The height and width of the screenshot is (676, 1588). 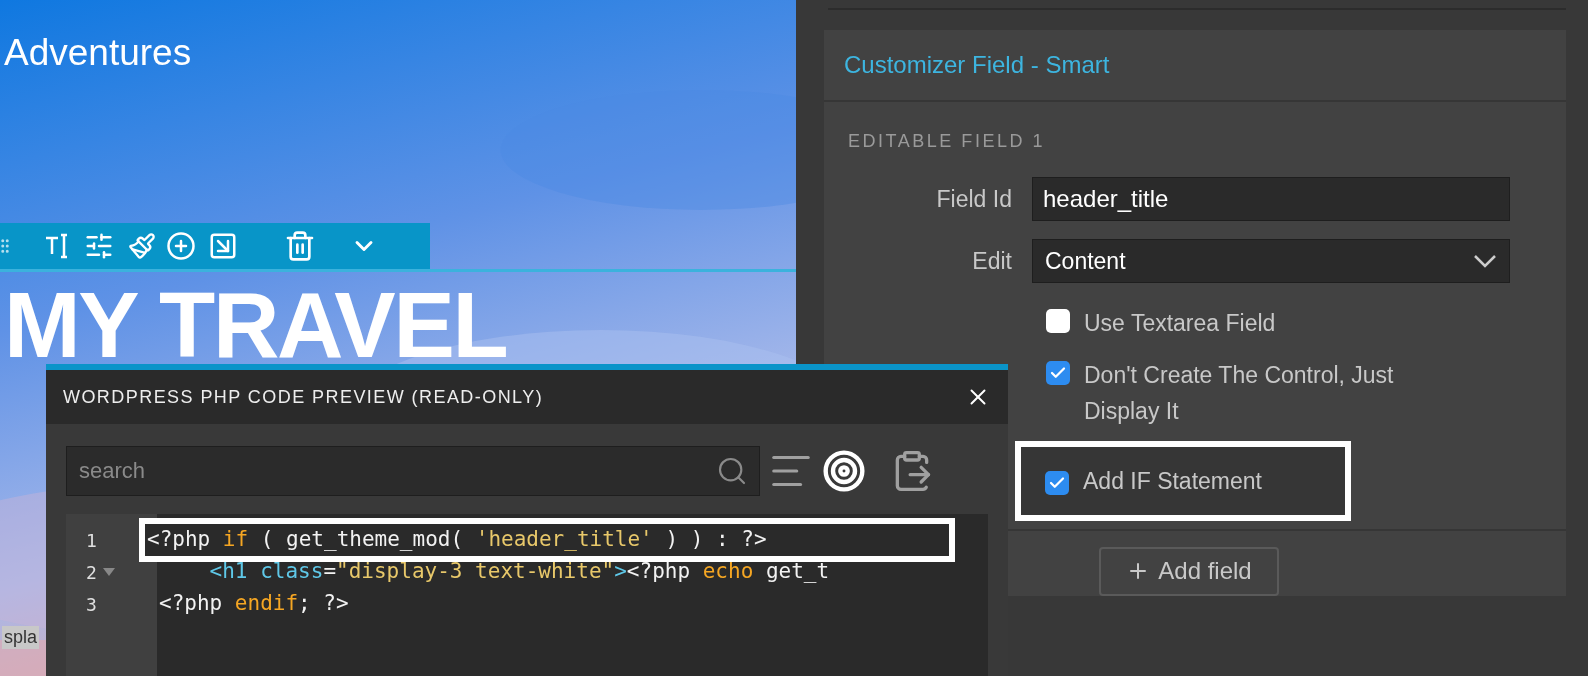 I want to click on option-label: Don't Create The Control, Just Display It, so click(x=1239, y=393).